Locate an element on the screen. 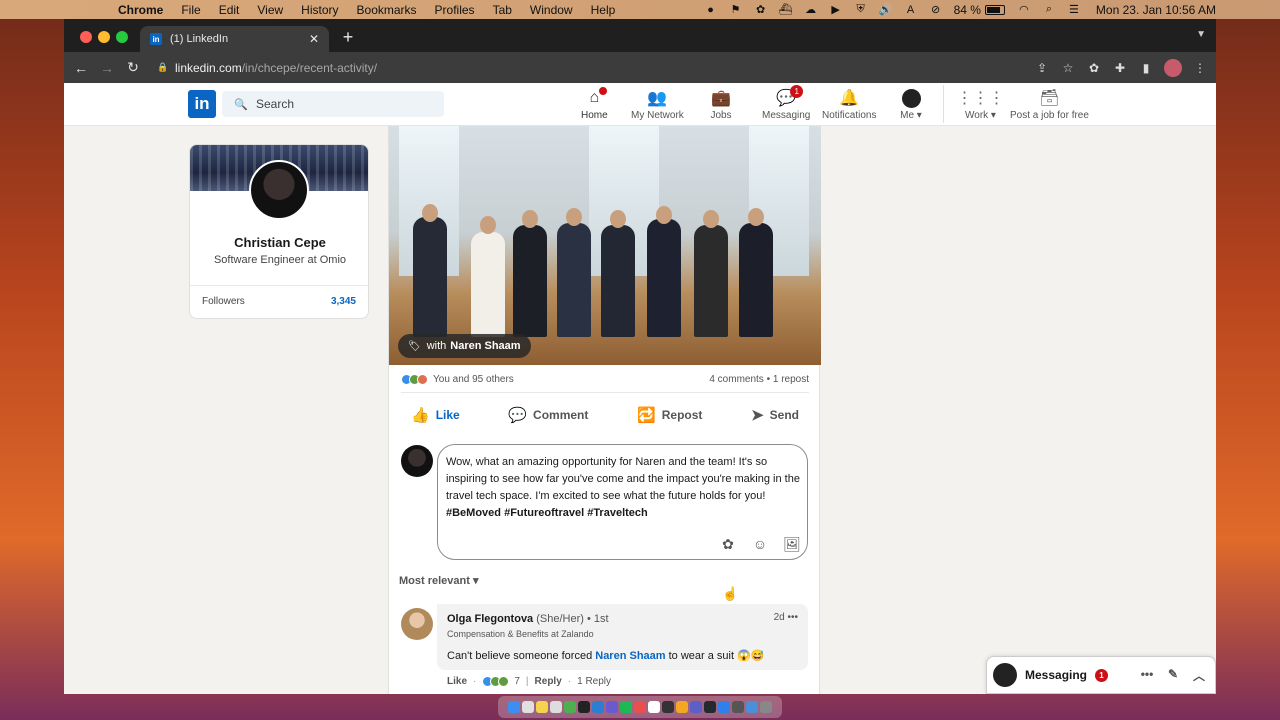 This screenshot has width=1280, height=720. menu-help: Help is located at coordinates (603, 10).